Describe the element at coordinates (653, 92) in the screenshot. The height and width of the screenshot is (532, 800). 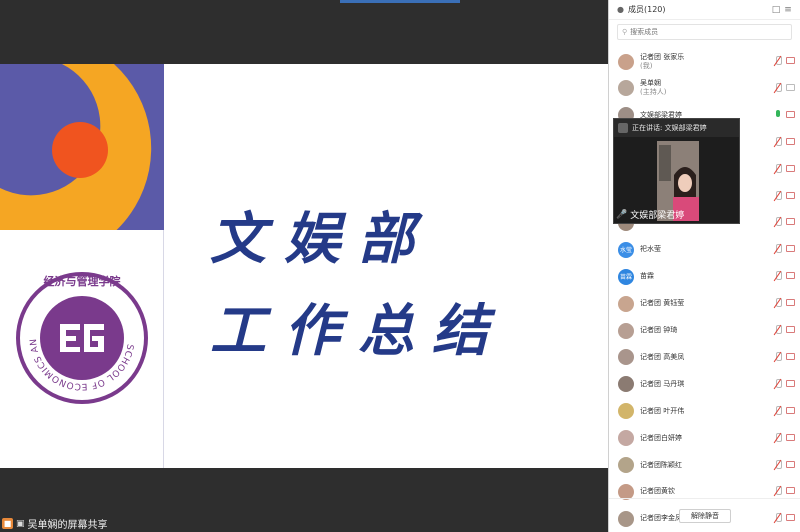
I see `member-role: (主持人)` at that location.